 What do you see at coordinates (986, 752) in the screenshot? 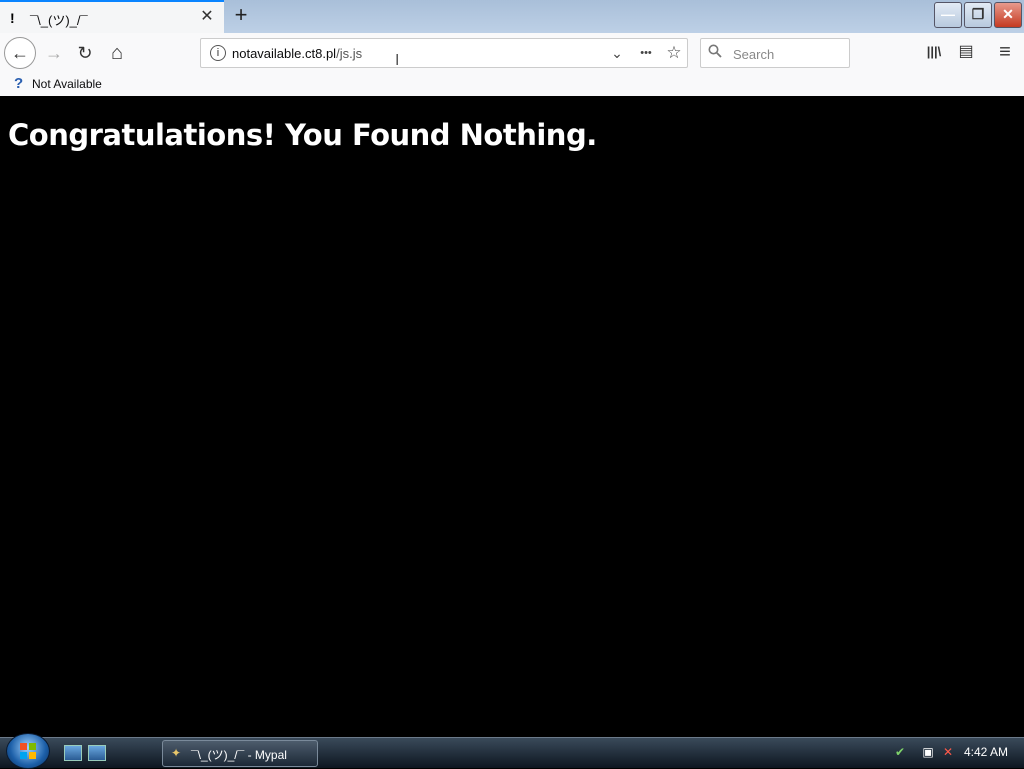
I see `system-clock: 4:42 AM` at bounding box center [986, 752].